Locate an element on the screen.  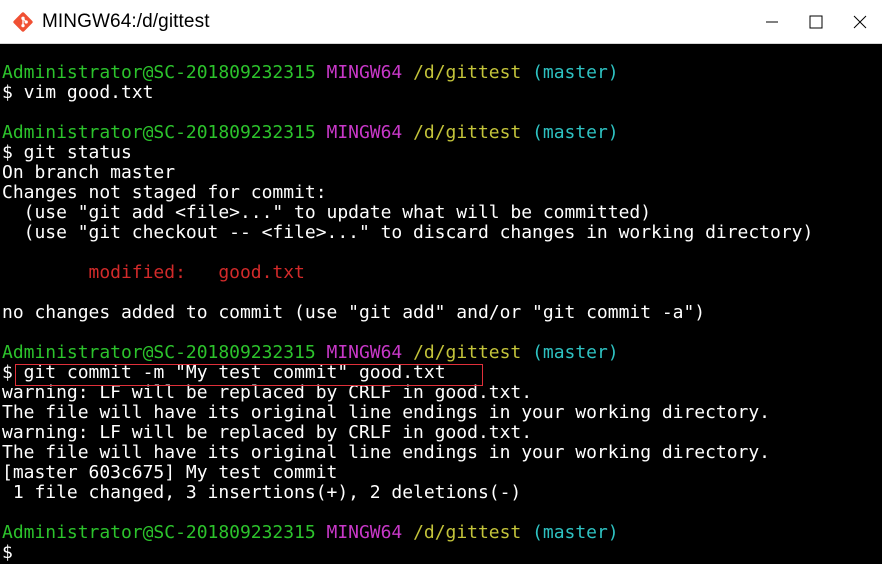
maximize-button is located at coordinates (816, 22).